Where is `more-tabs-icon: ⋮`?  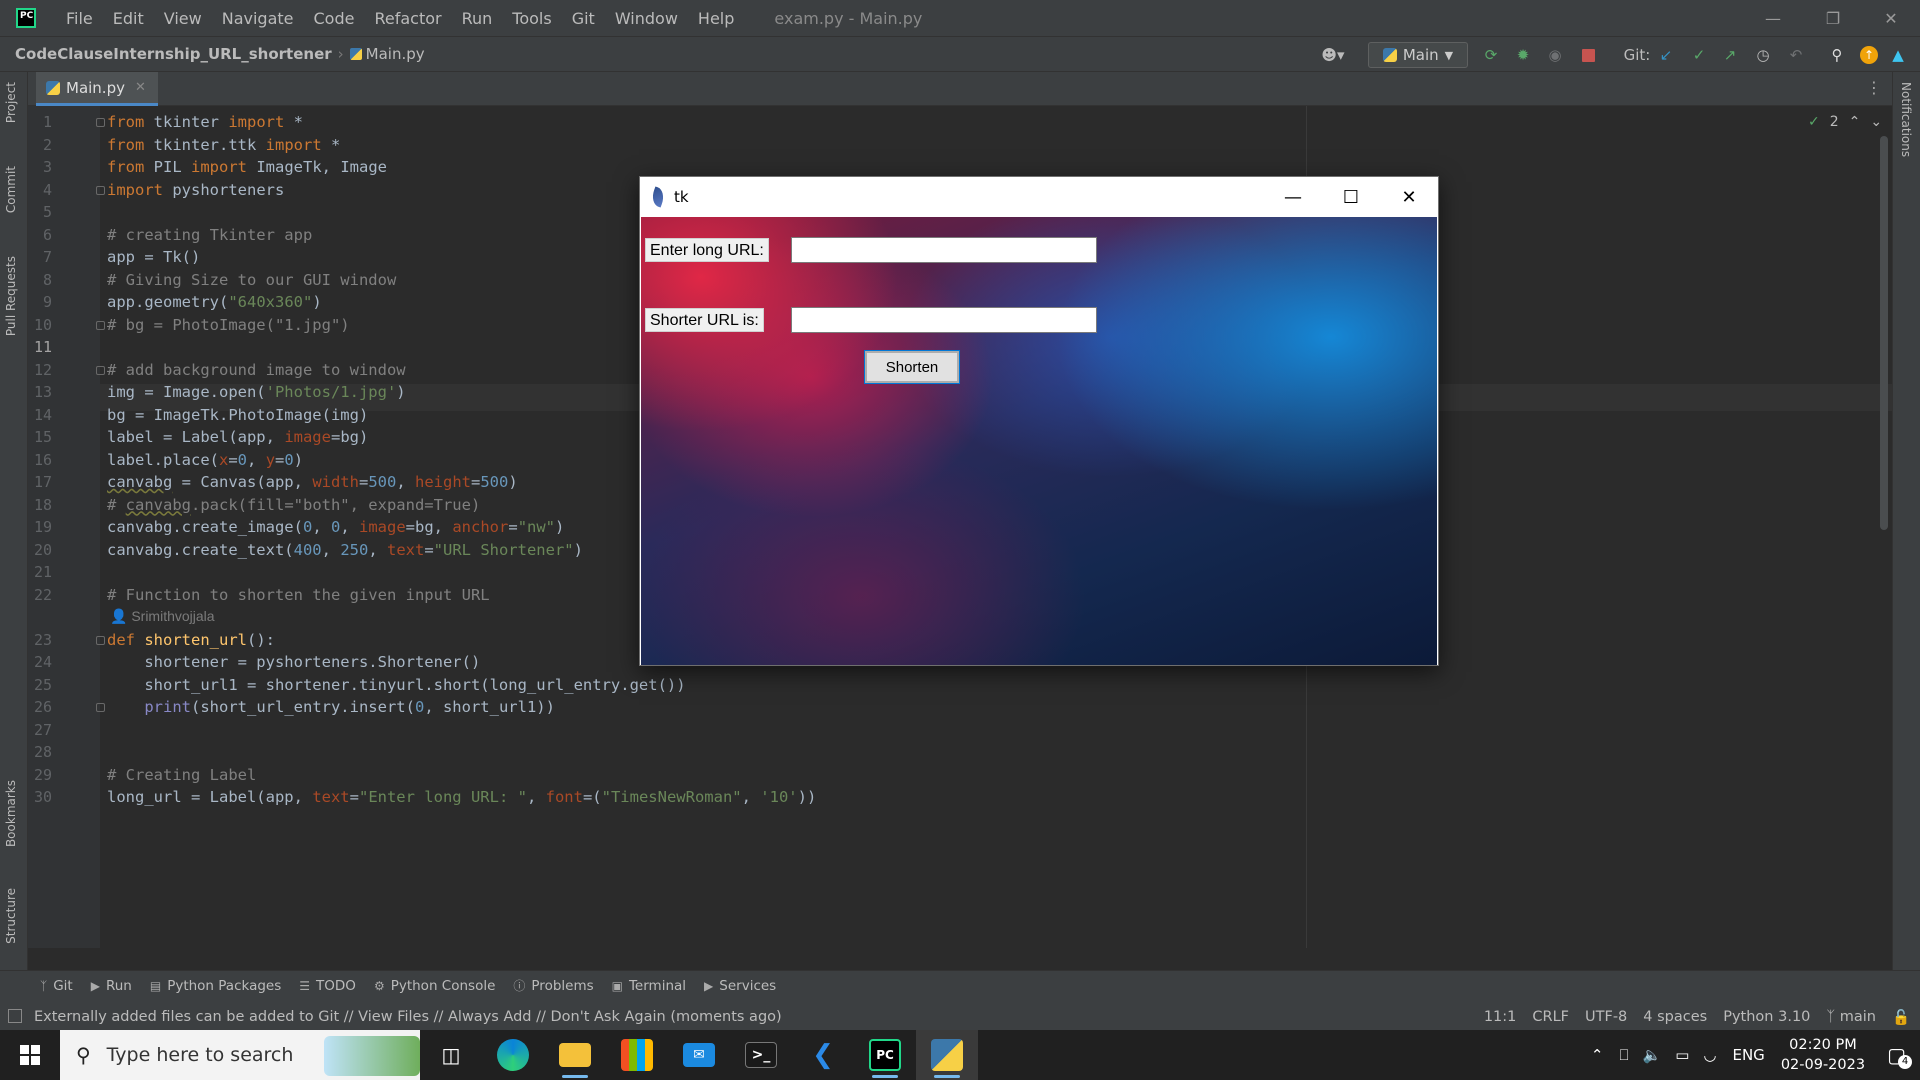
more-tabs-icon: ⋮ is located at coordinates (1874, 87).